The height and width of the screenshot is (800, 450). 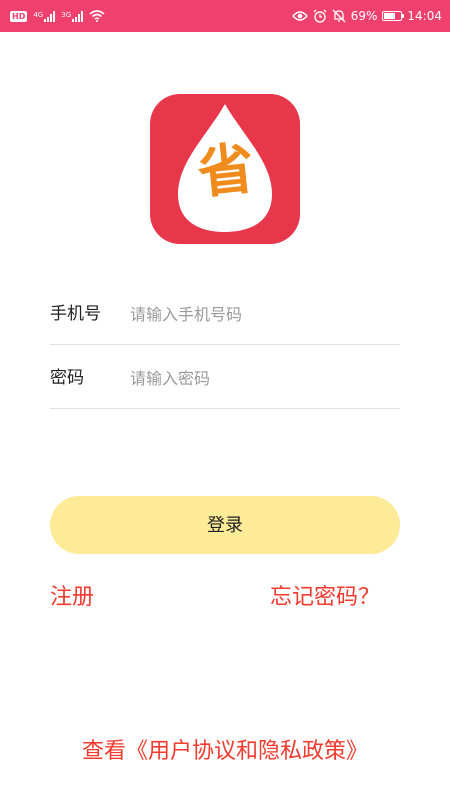 I want to click on battery-icon, so click(x=393, y=16).